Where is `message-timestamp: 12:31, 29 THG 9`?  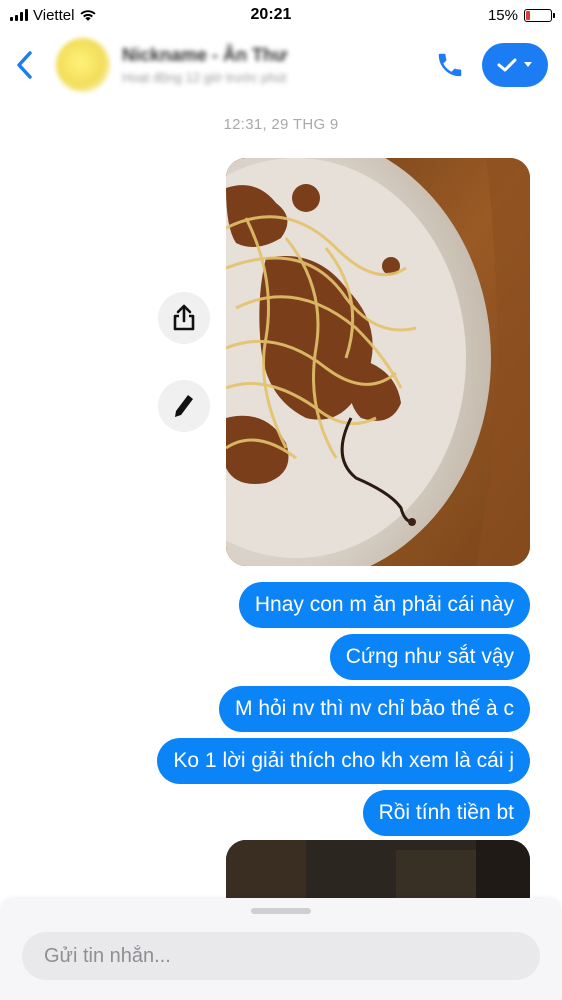
message-timestamp: 12:31, 29 THG 9 is located at coordinates (281, 124).